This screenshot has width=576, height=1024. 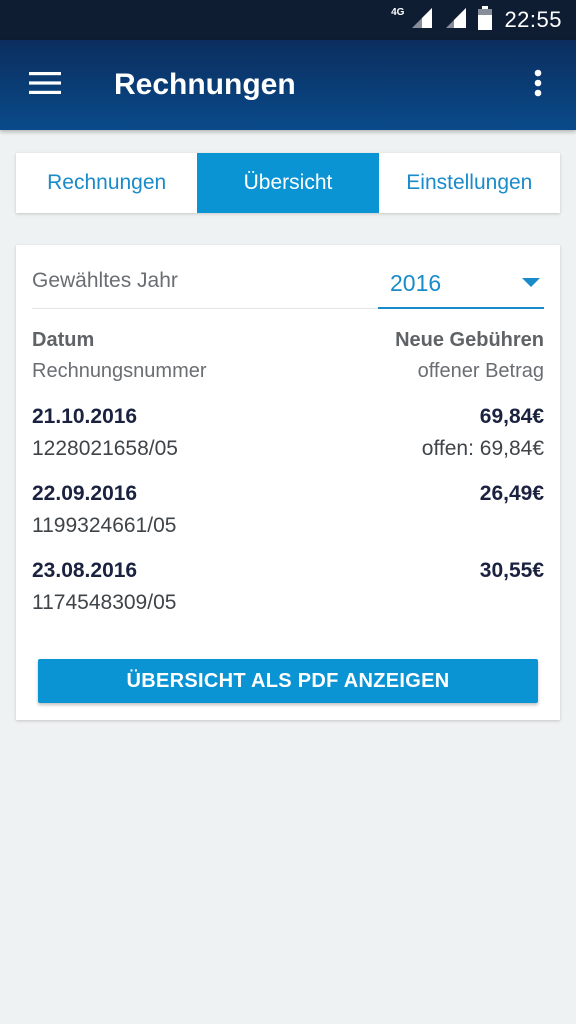 What do you see at coordinates (480, 371) in the screenshot?
I see `column-subheader-open: offener Betrag` at bounding box center [480, 371].